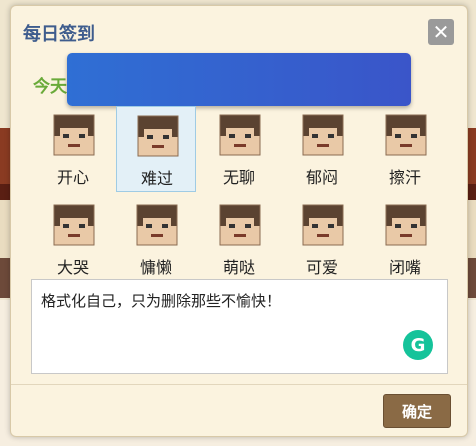  What do you see at coordinates (238, 177) in the screenshot?
I see `mood-label: 无聊` at bounding box center [238, 177].